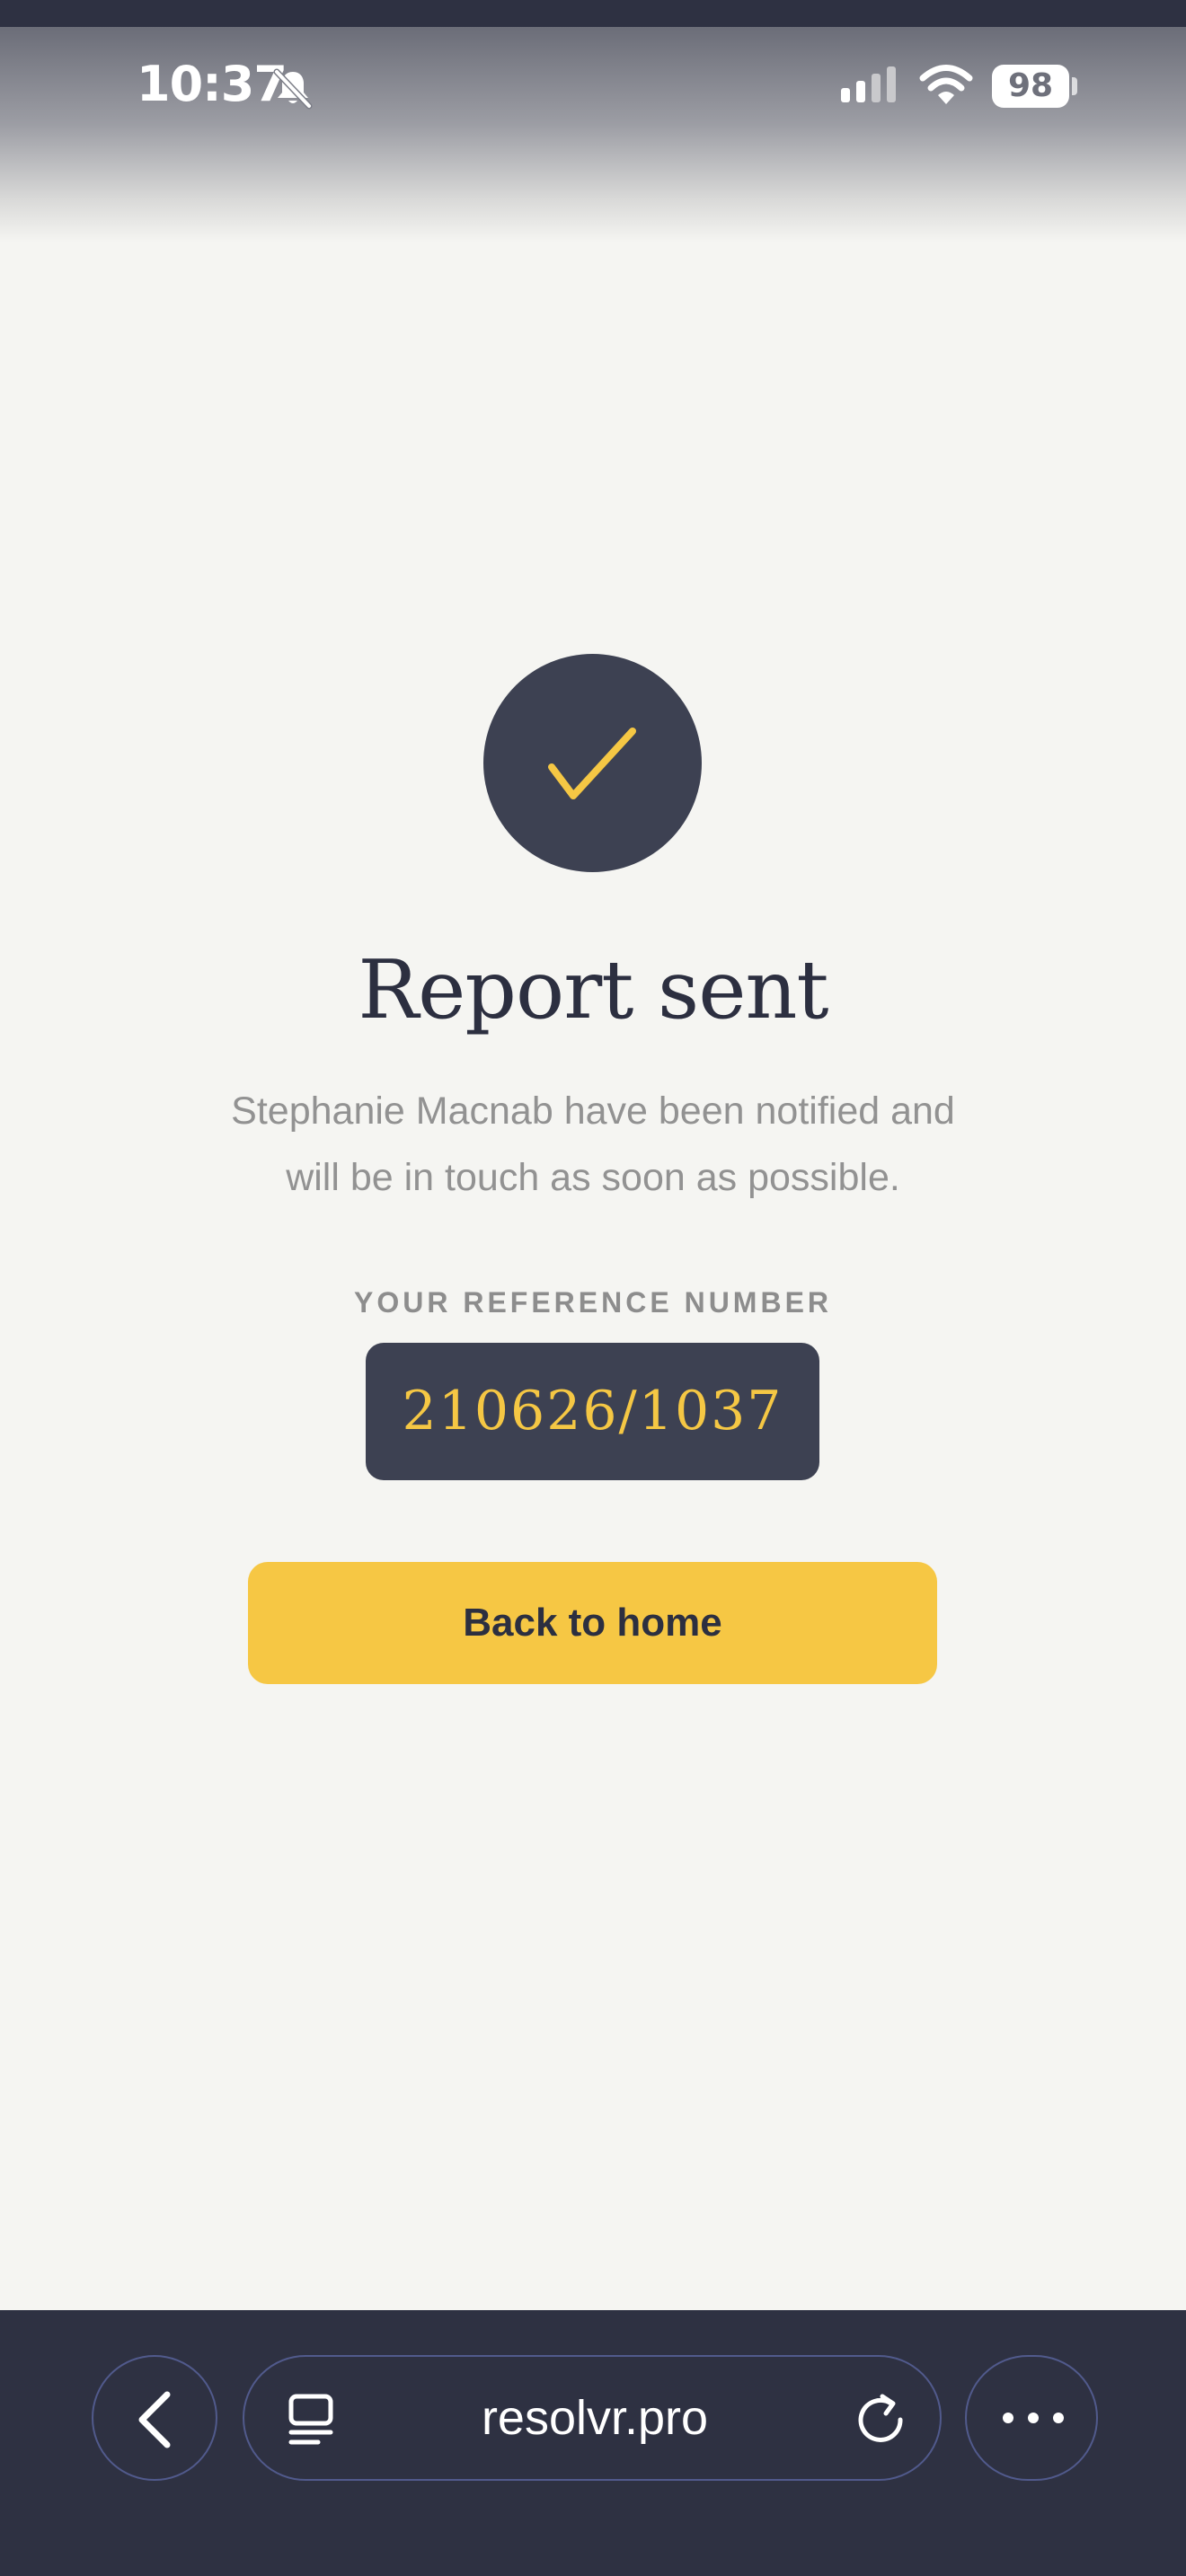 This screenshot has height=2576, width=1186. I want to click on reference-label: YOUR REFERENCE NUMBER, so click(593, 1302).